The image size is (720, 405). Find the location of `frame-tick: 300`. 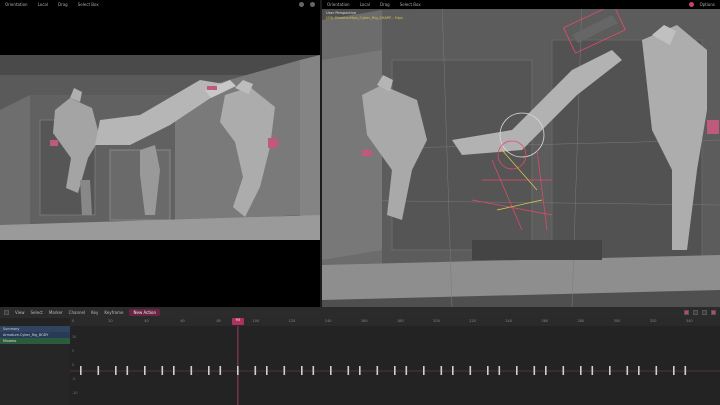

frame-tick: 300 is located at coordinates (617, 321).